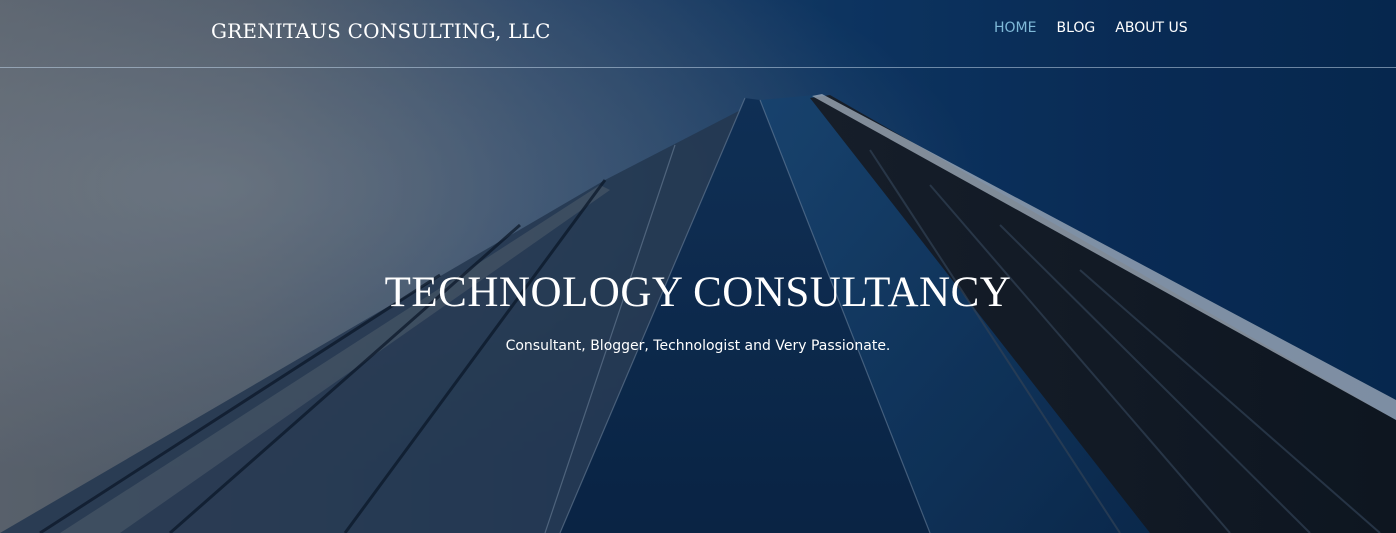 The height and width of the screenshot is (533, 1396). I want to click on nav-blog-link: BLOG, so click(1075, 28).